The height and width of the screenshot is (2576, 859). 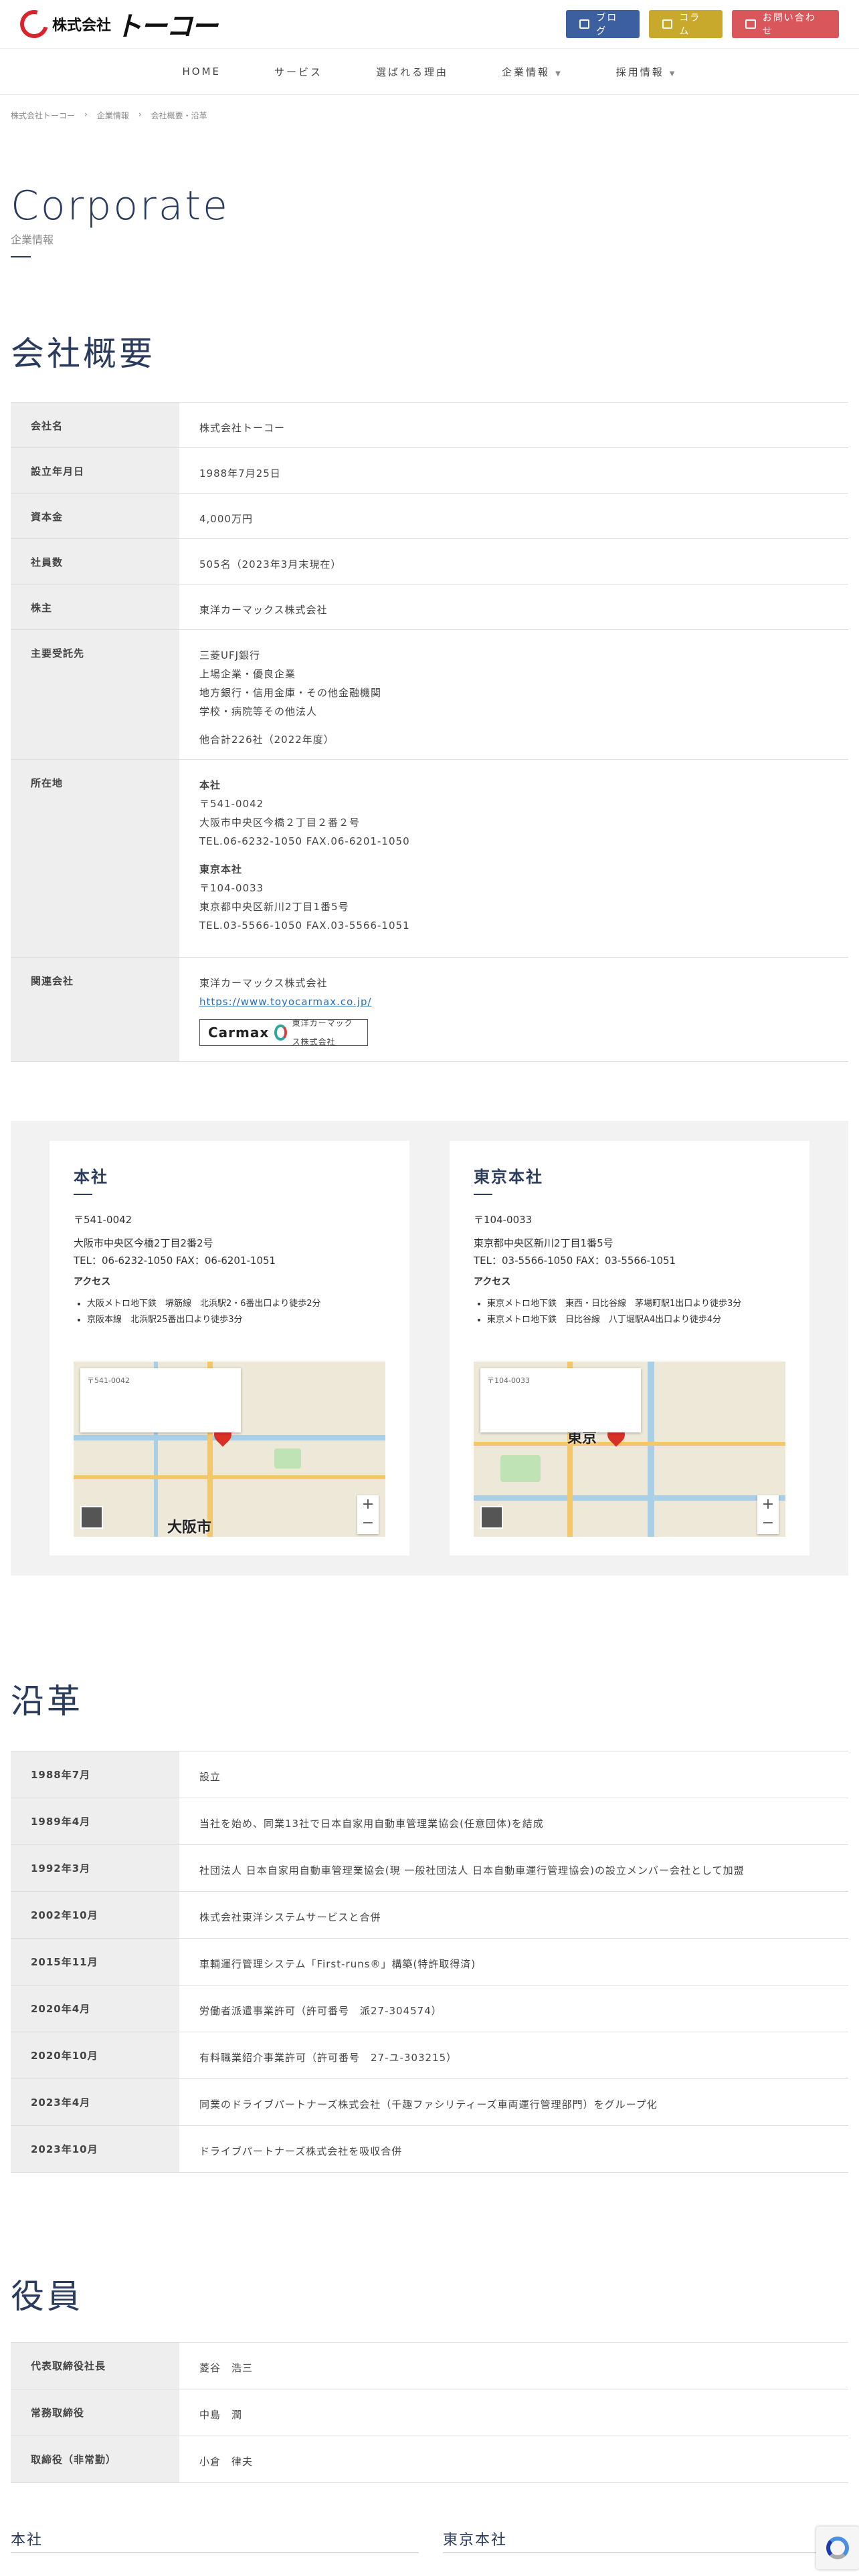 I want to click on recaptcha-badge, so click(x=838, y=2548).